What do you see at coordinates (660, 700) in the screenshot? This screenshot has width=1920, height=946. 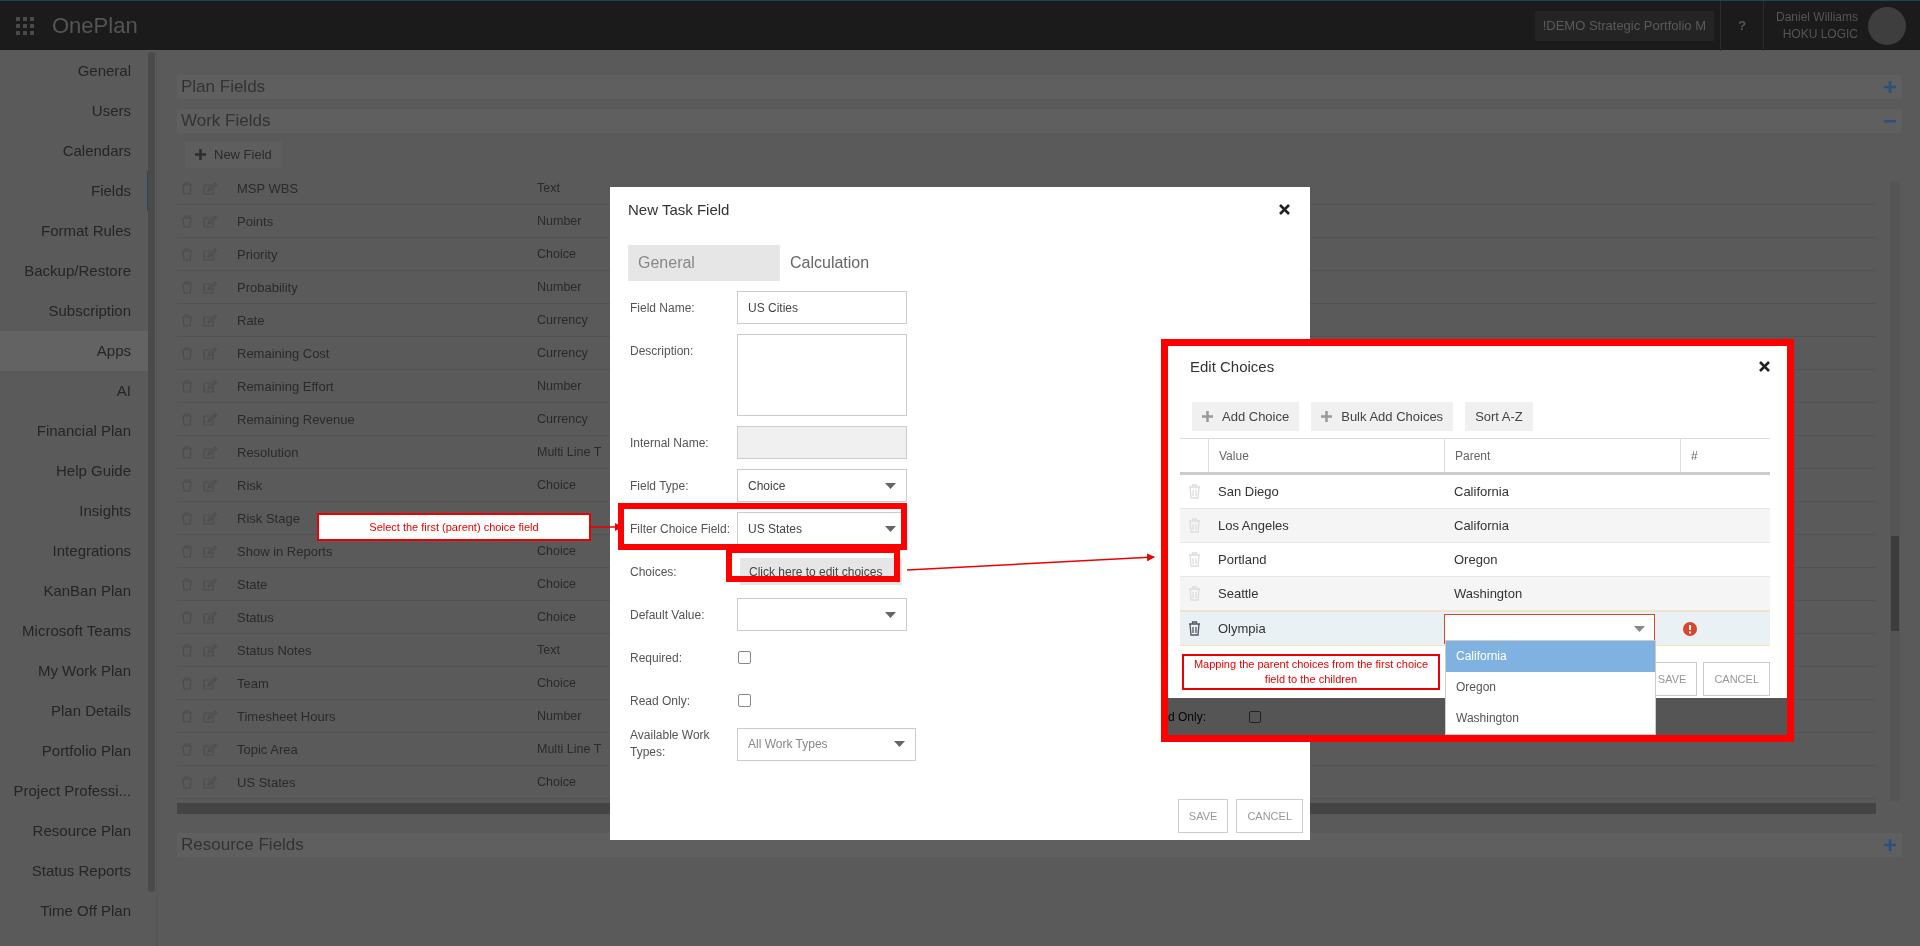 I see `field-label: Read Only:` at bounding box center [660, 700].